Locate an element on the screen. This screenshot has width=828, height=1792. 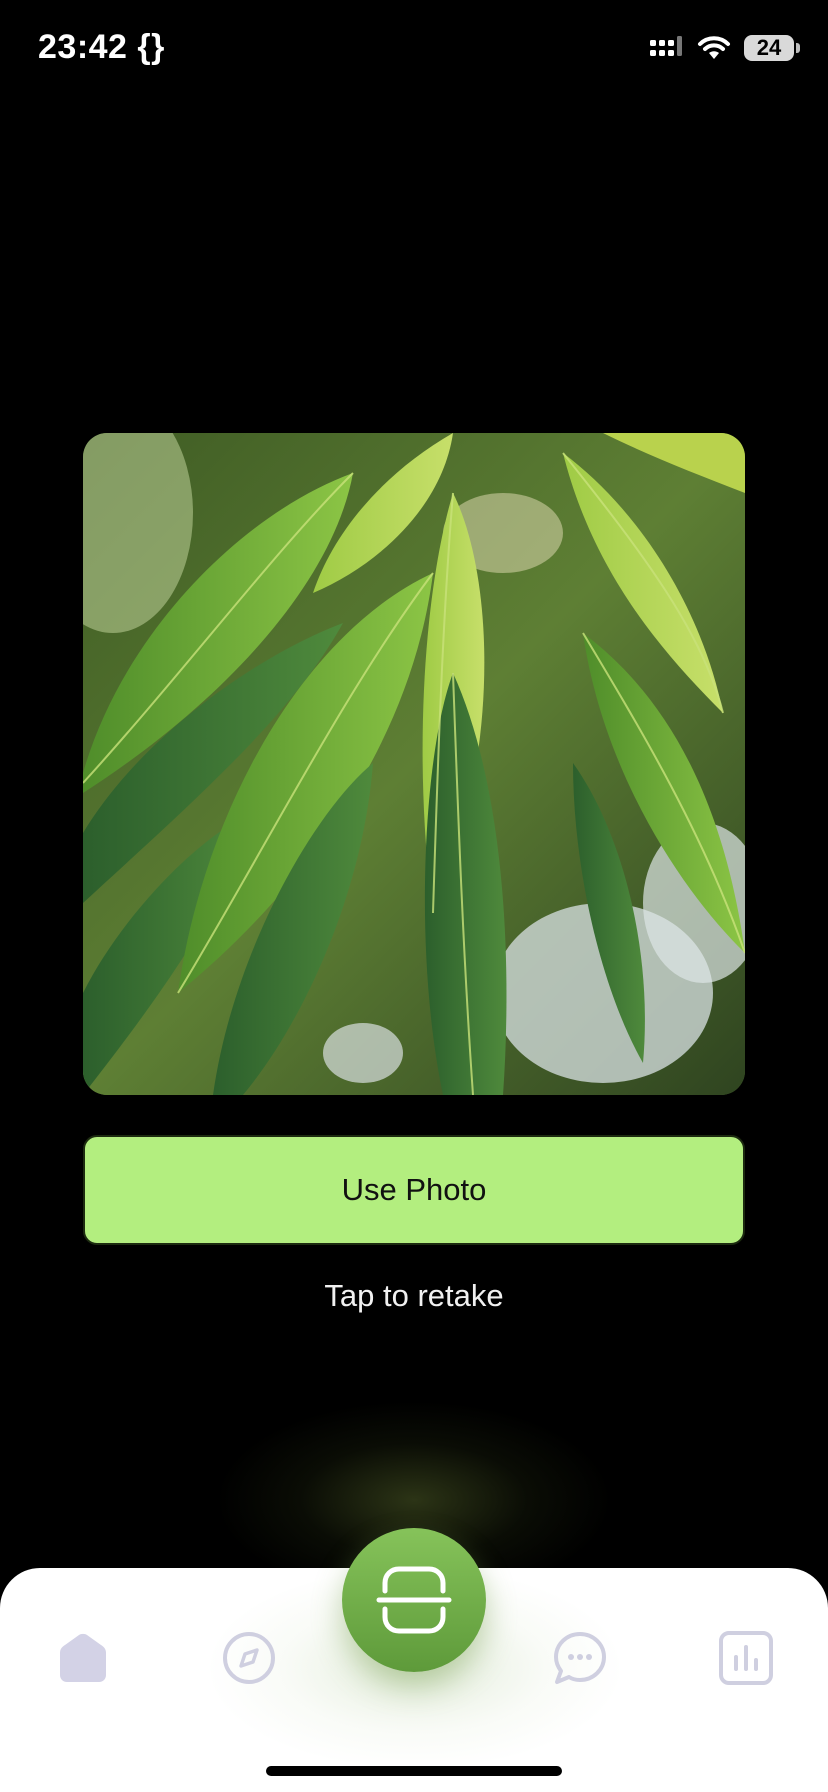
use-photo-label: Use Photo is located at coordinates (414, 1189).